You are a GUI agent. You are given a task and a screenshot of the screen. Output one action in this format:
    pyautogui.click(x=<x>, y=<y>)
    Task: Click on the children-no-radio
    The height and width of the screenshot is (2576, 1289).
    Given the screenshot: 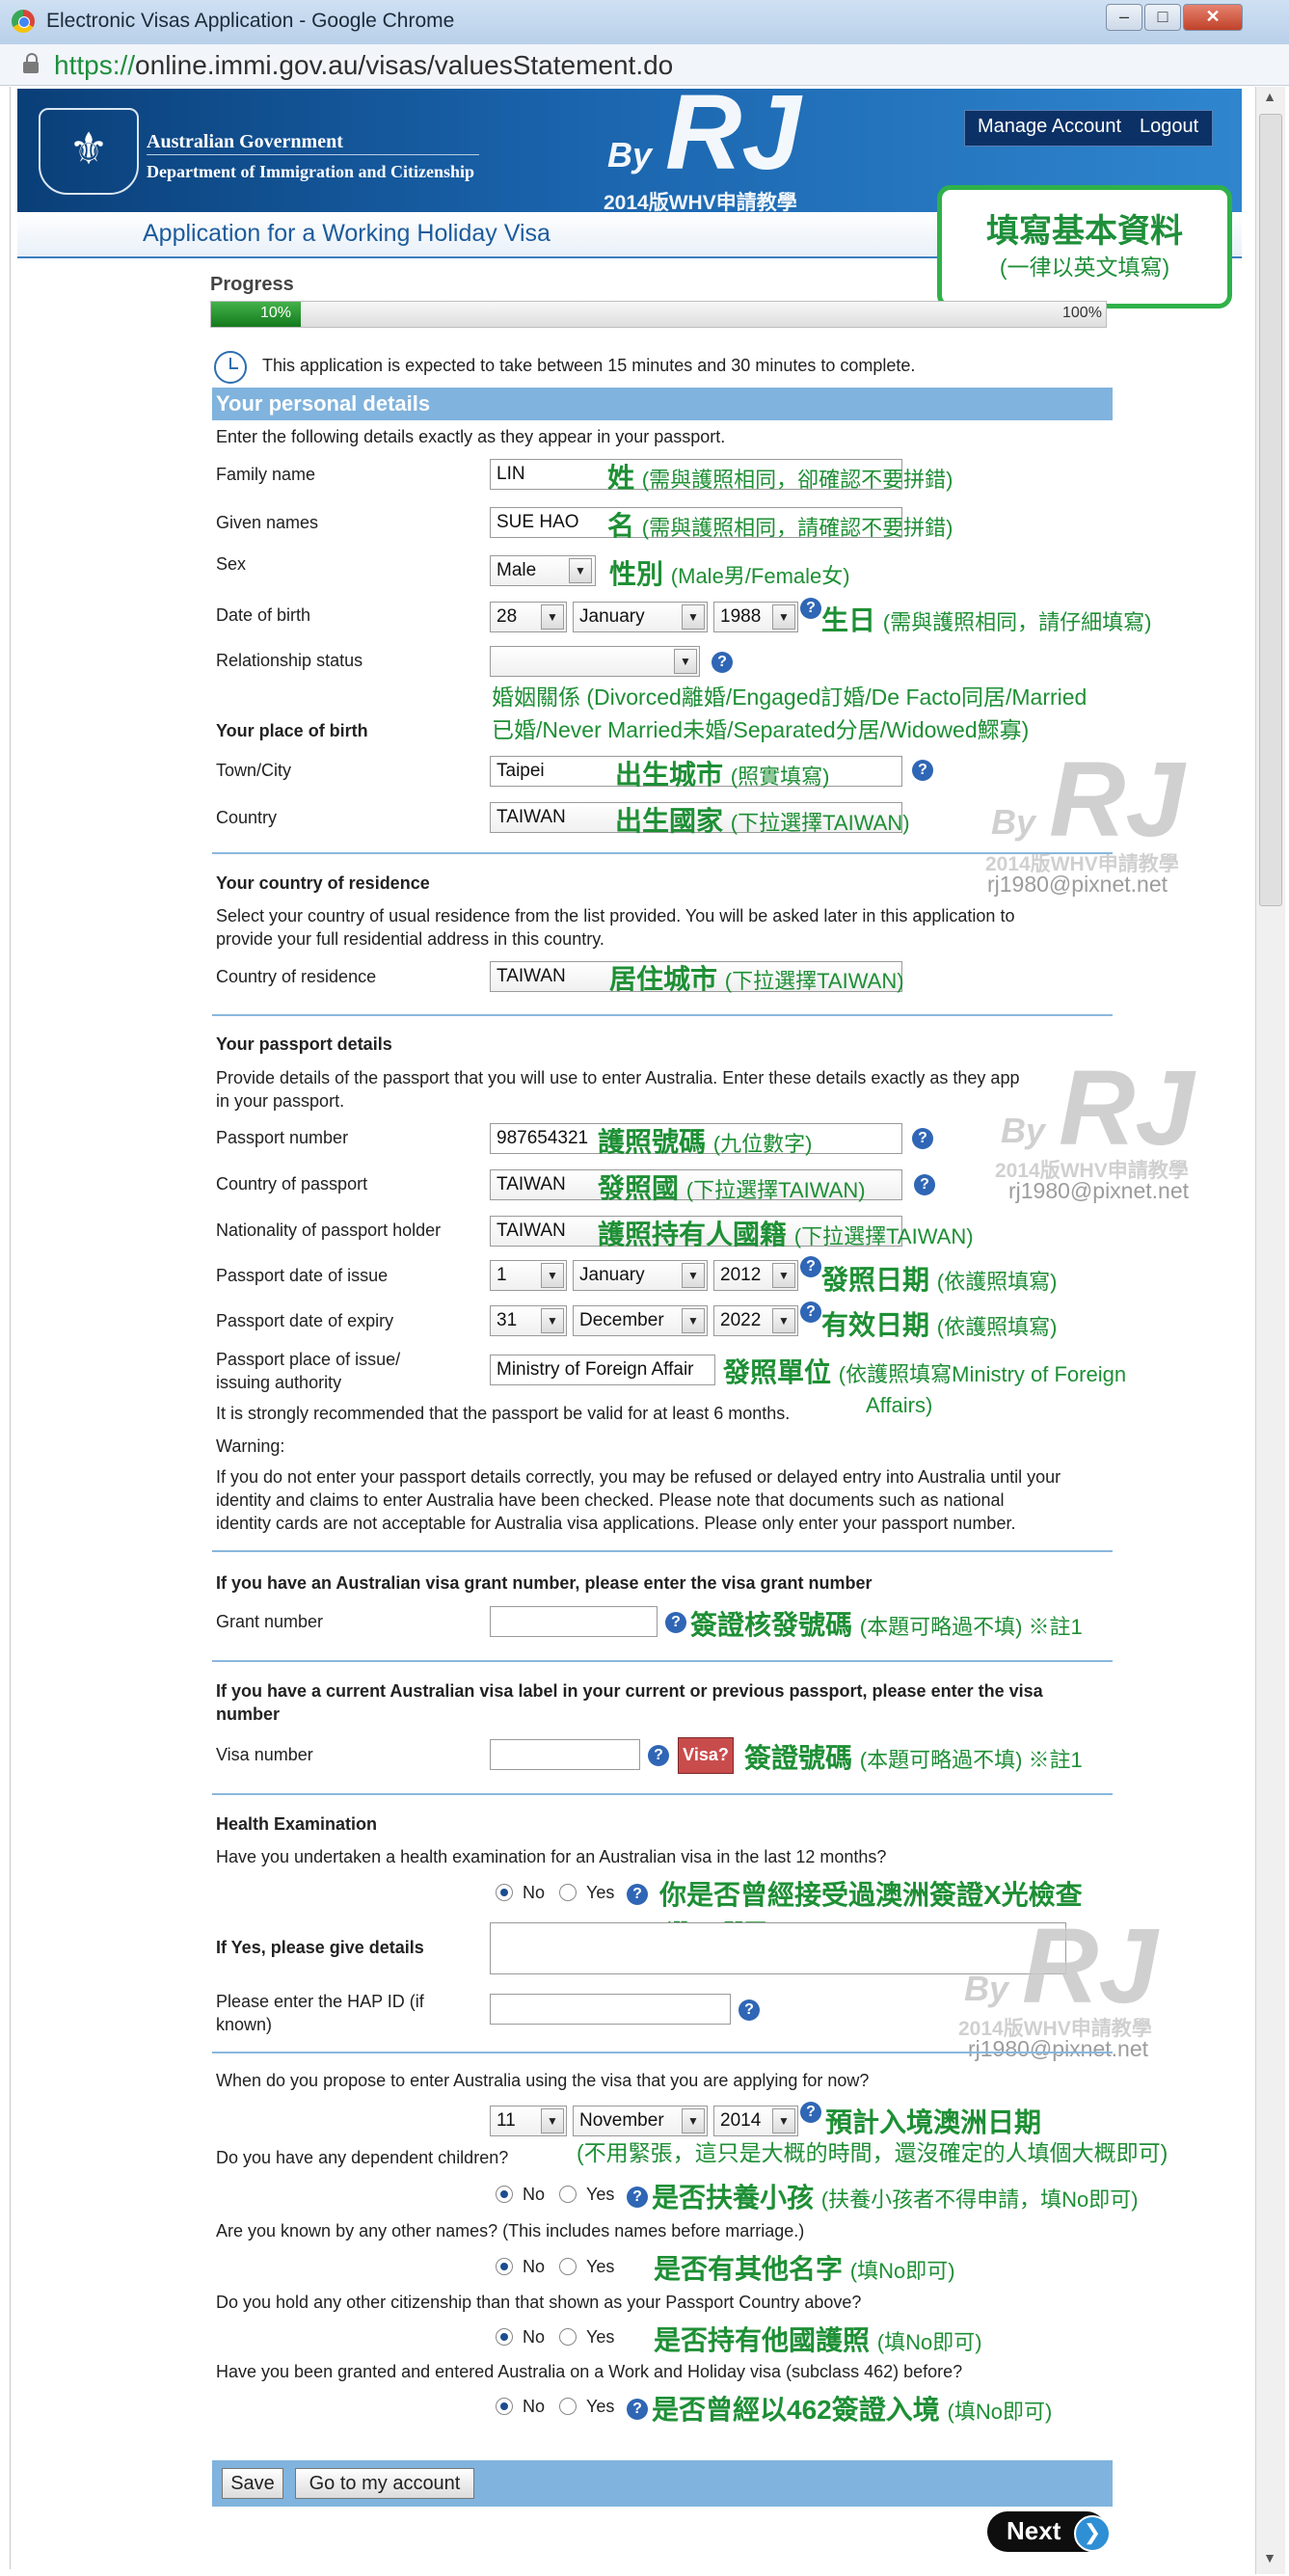 What is the action you would take?
    pyautogui.click(x=504, y=2195)
    